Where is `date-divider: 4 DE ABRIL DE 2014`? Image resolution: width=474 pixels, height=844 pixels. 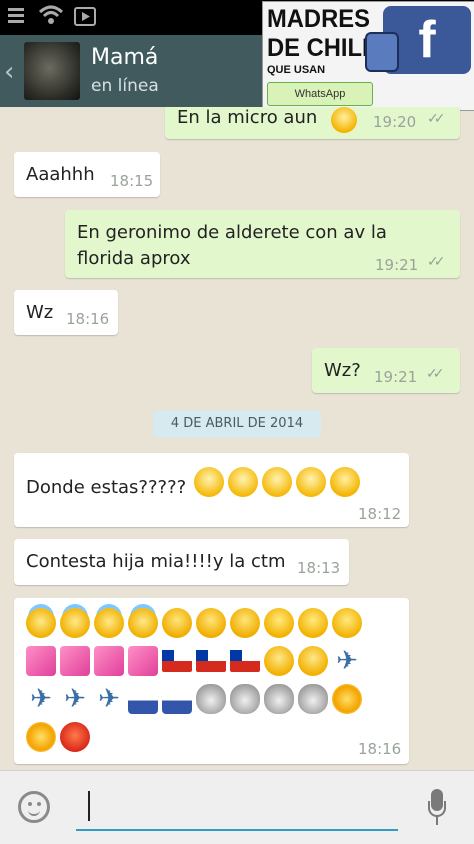
date-divider: 4 DE ABRIL DE 2014 is located at coordinates (237, 424).